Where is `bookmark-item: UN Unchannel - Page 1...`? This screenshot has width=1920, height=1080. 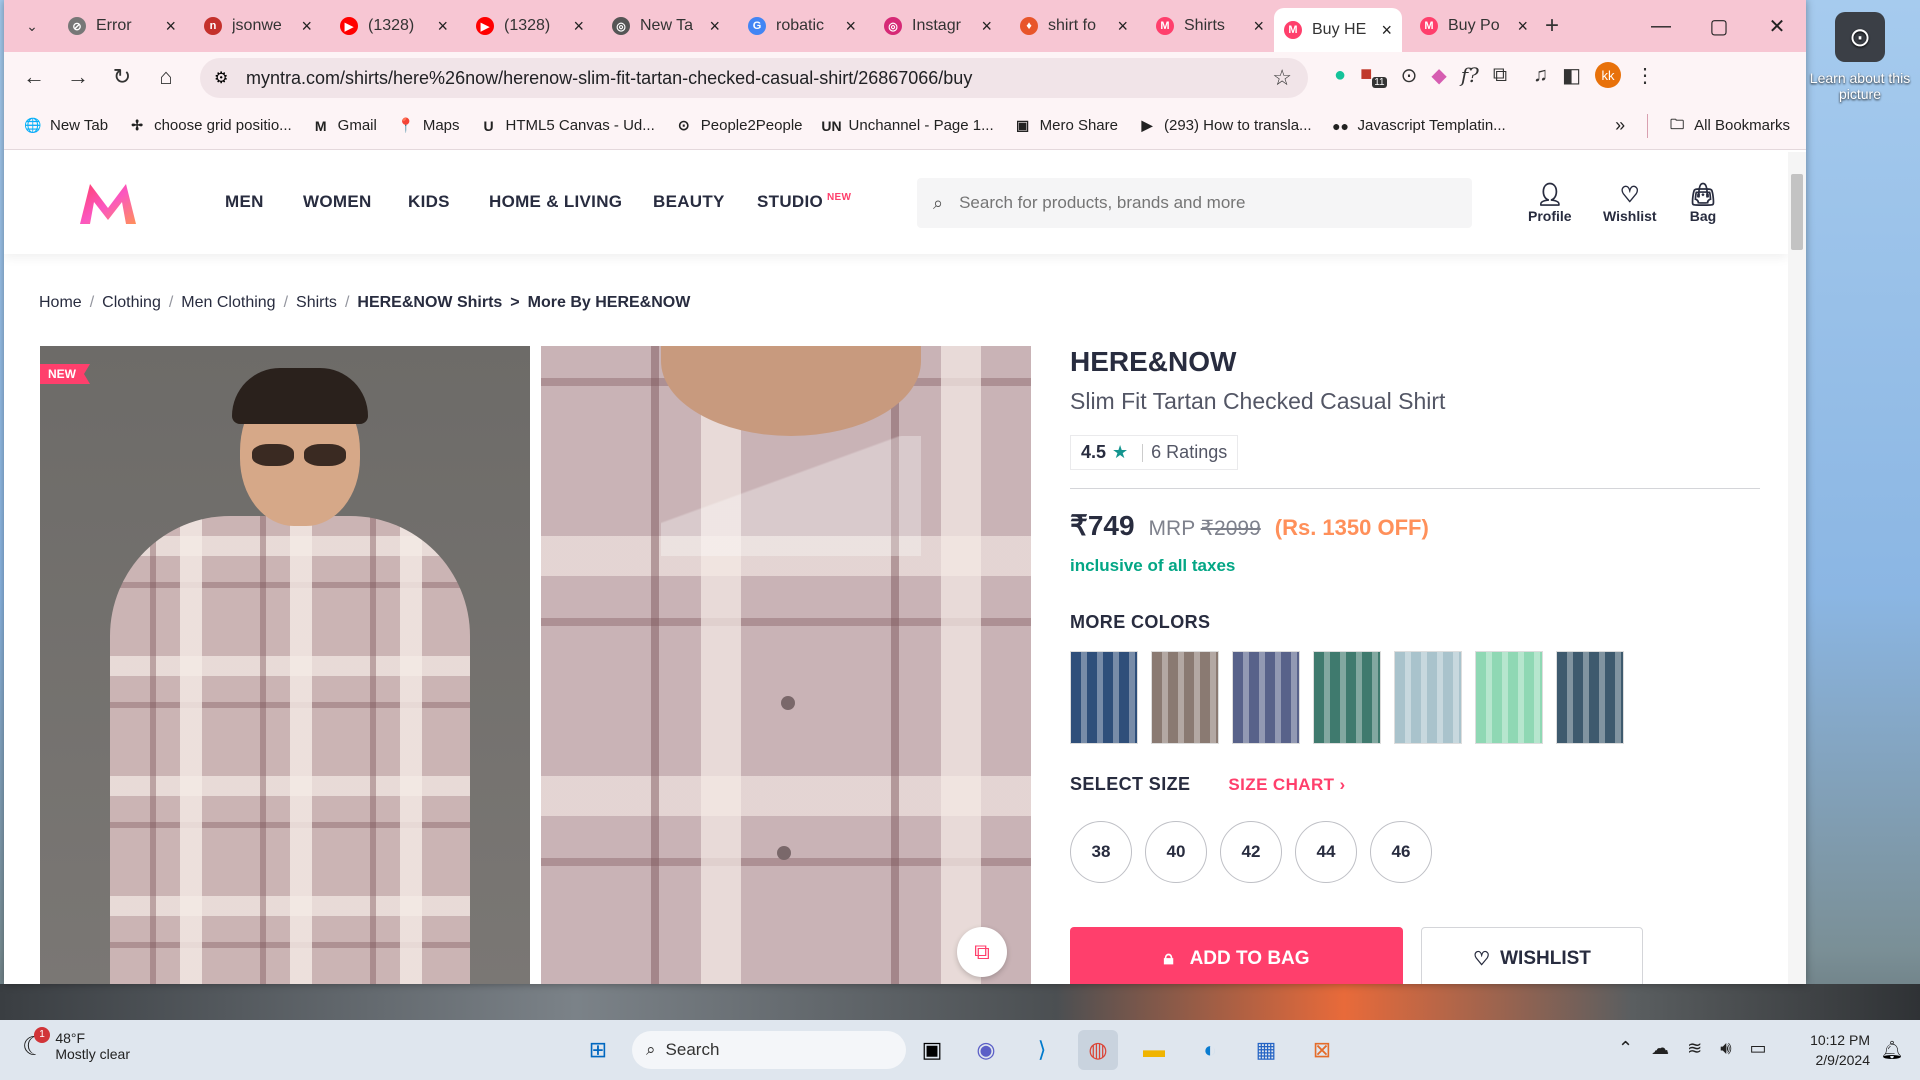 bookmark-item: UN Unchannel - Page 1... is located at coordinates (907, 126).